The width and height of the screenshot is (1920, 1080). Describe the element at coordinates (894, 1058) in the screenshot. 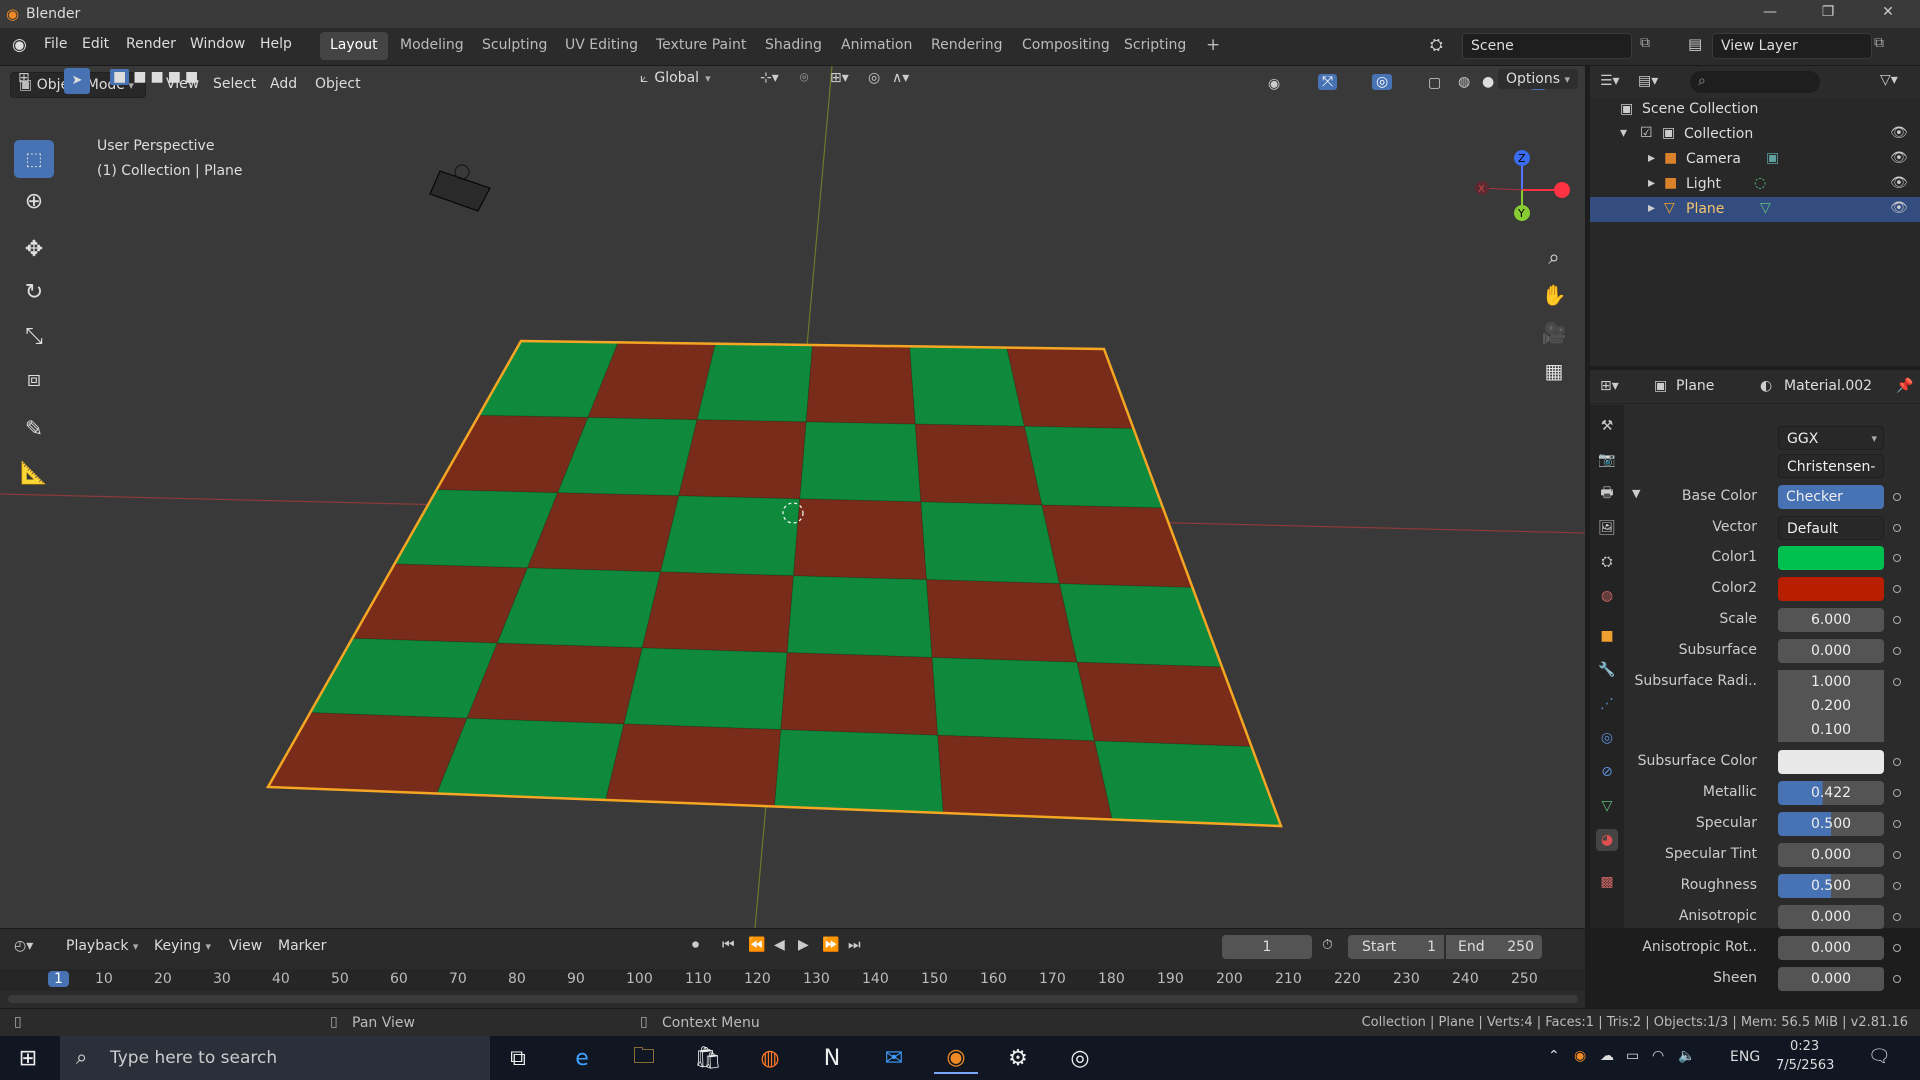

I see `mail-icon: ✉` at that location.